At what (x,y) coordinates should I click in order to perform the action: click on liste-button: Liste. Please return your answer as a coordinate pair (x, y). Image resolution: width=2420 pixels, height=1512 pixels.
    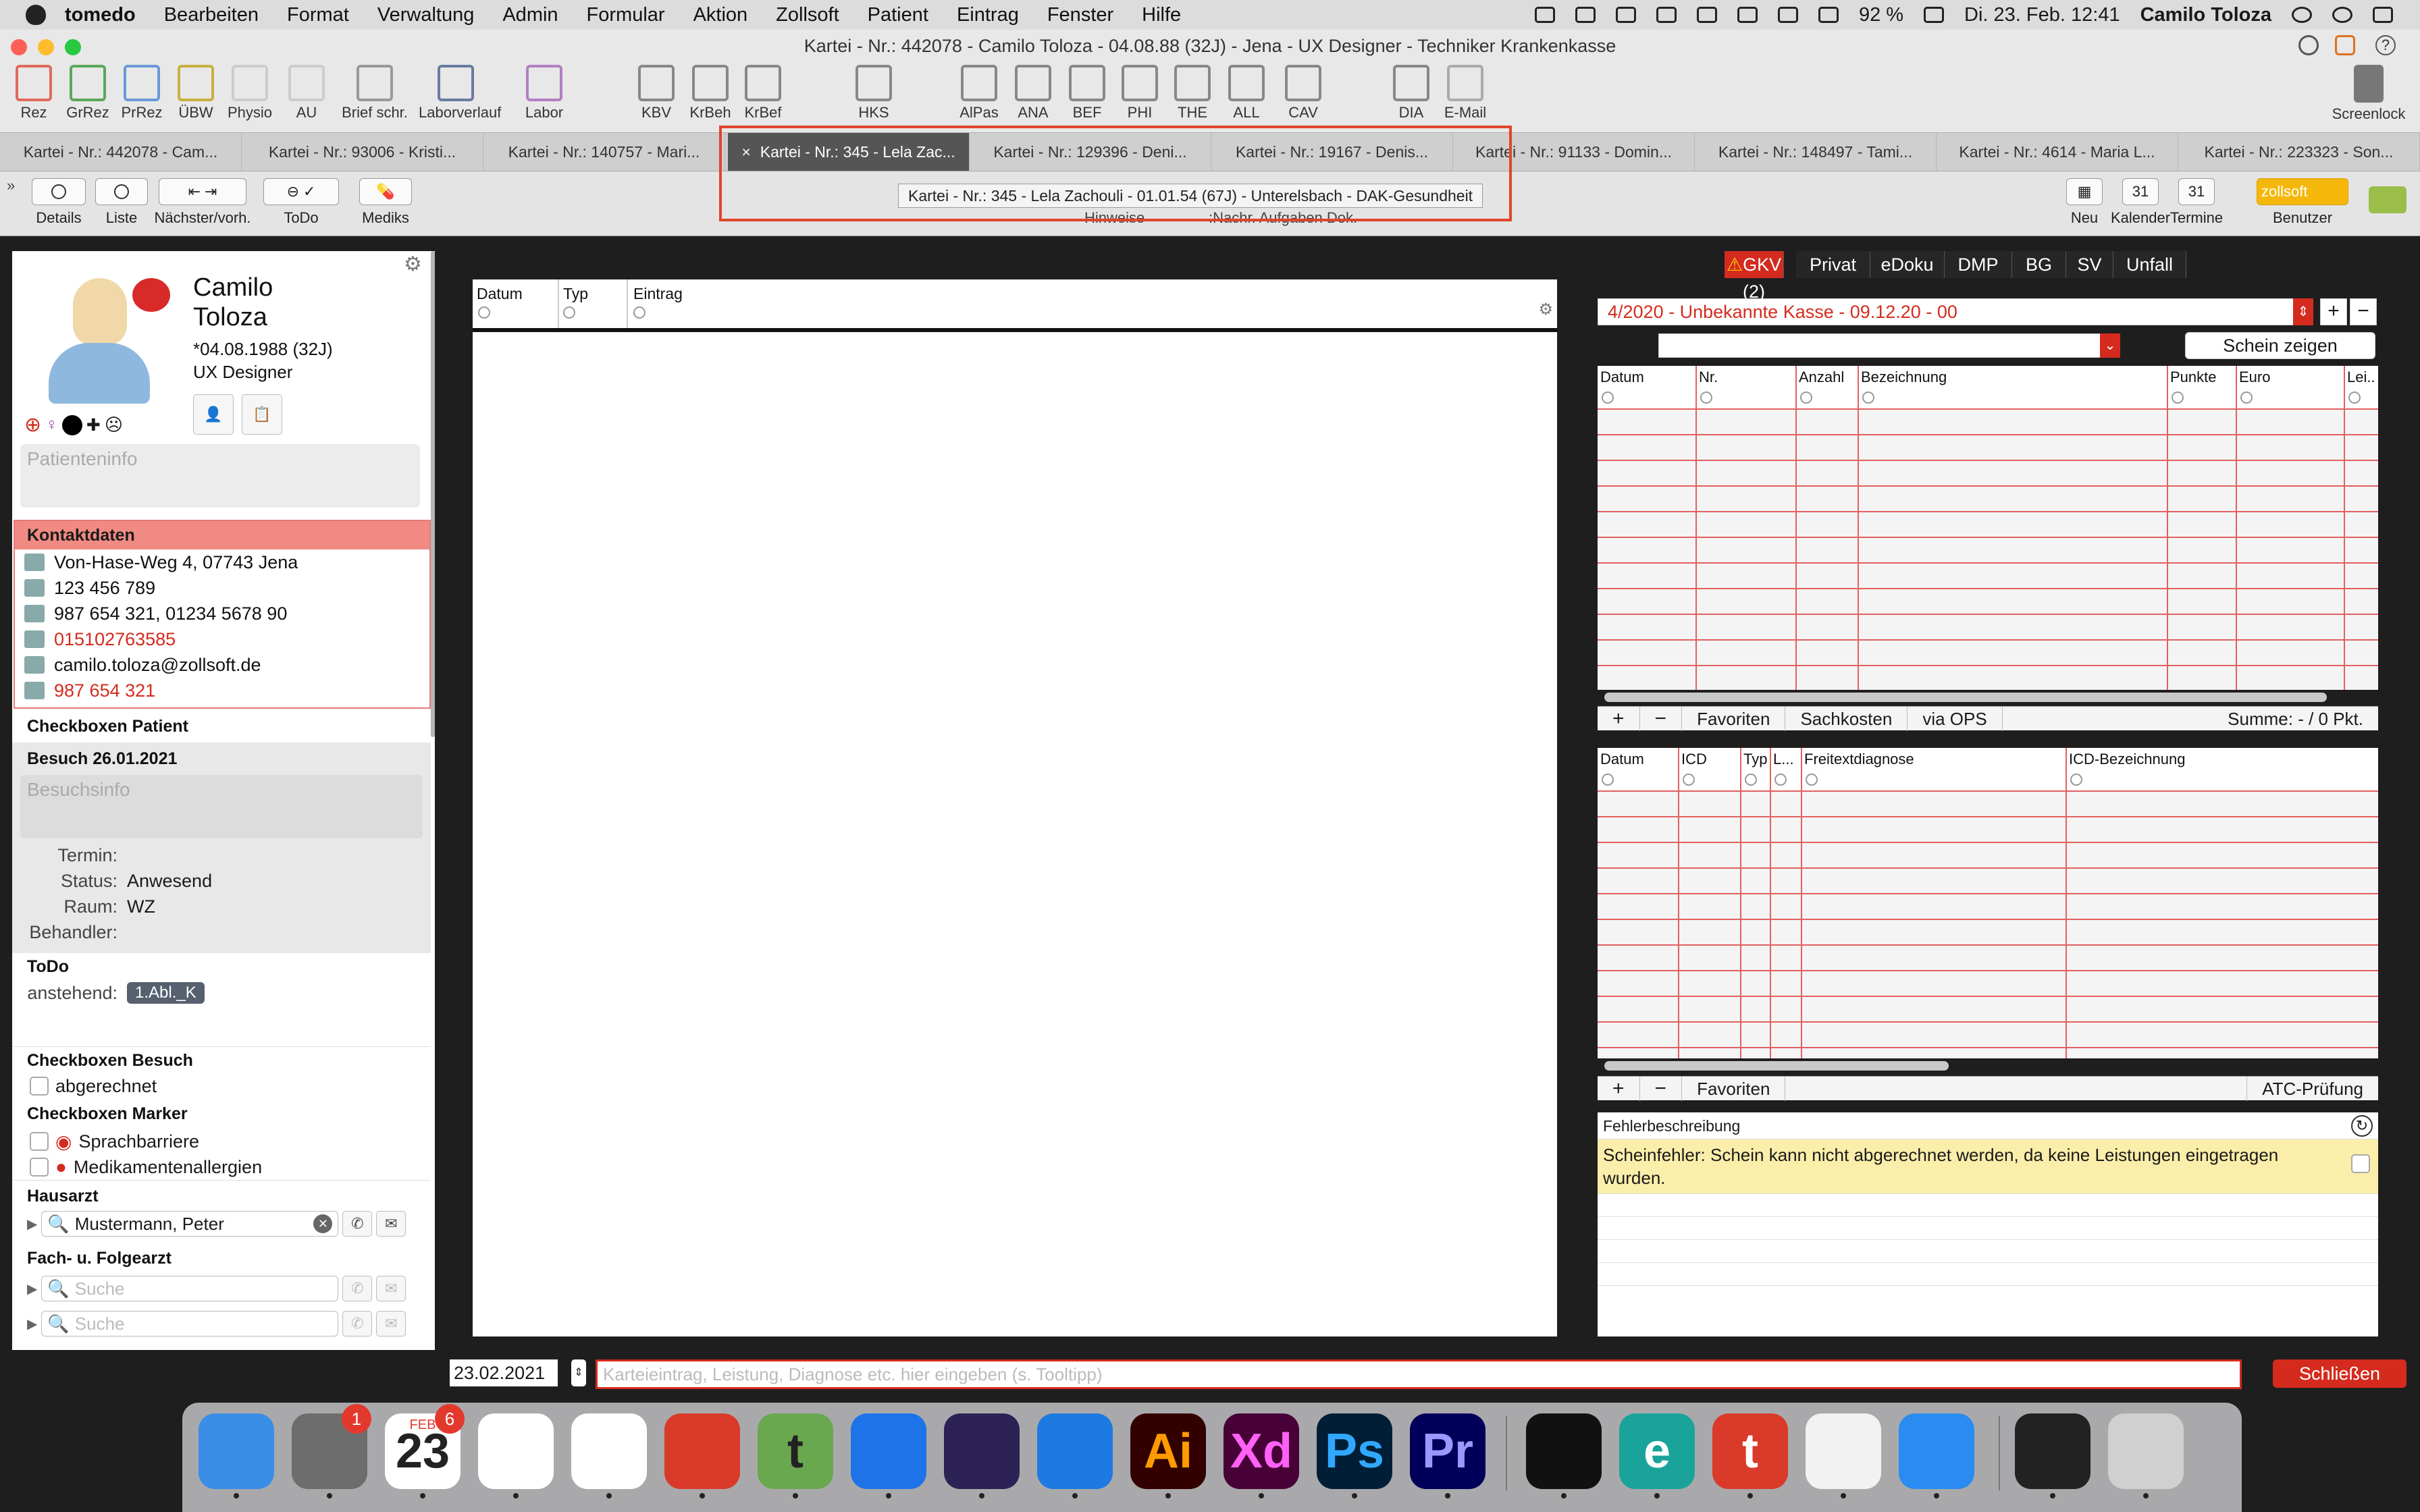
    Looking at the image, I should click on (121, 202).